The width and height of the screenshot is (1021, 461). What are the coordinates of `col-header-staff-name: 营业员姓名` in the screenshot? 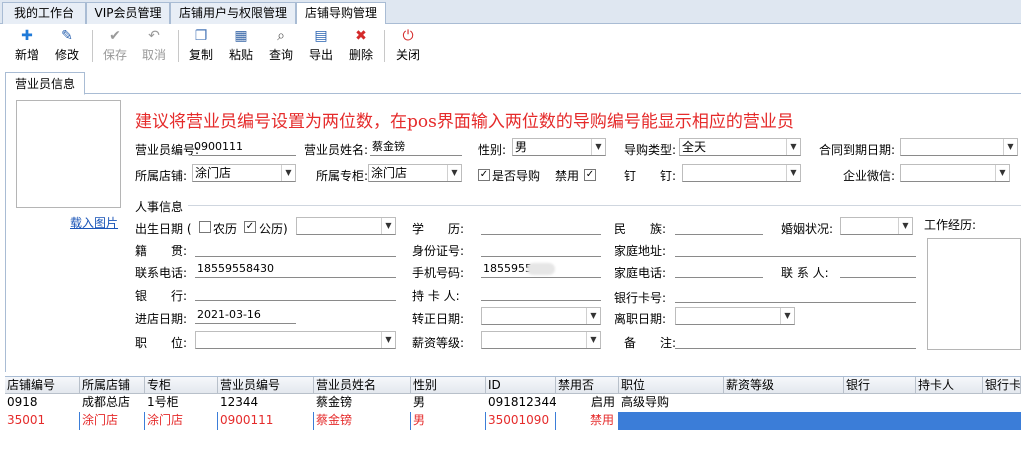 It's located at (362, 385).